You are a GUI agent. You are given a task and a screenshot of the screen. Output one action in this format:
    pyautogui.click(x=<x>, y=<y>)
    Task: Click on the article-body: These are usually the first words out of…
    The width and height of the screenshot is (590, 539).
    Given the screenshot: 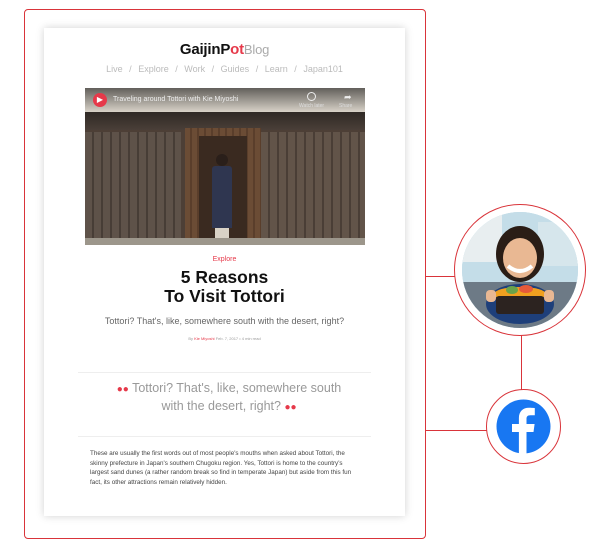 What is the action you would take?
    pyautogui.click(x=221, y=468)
    